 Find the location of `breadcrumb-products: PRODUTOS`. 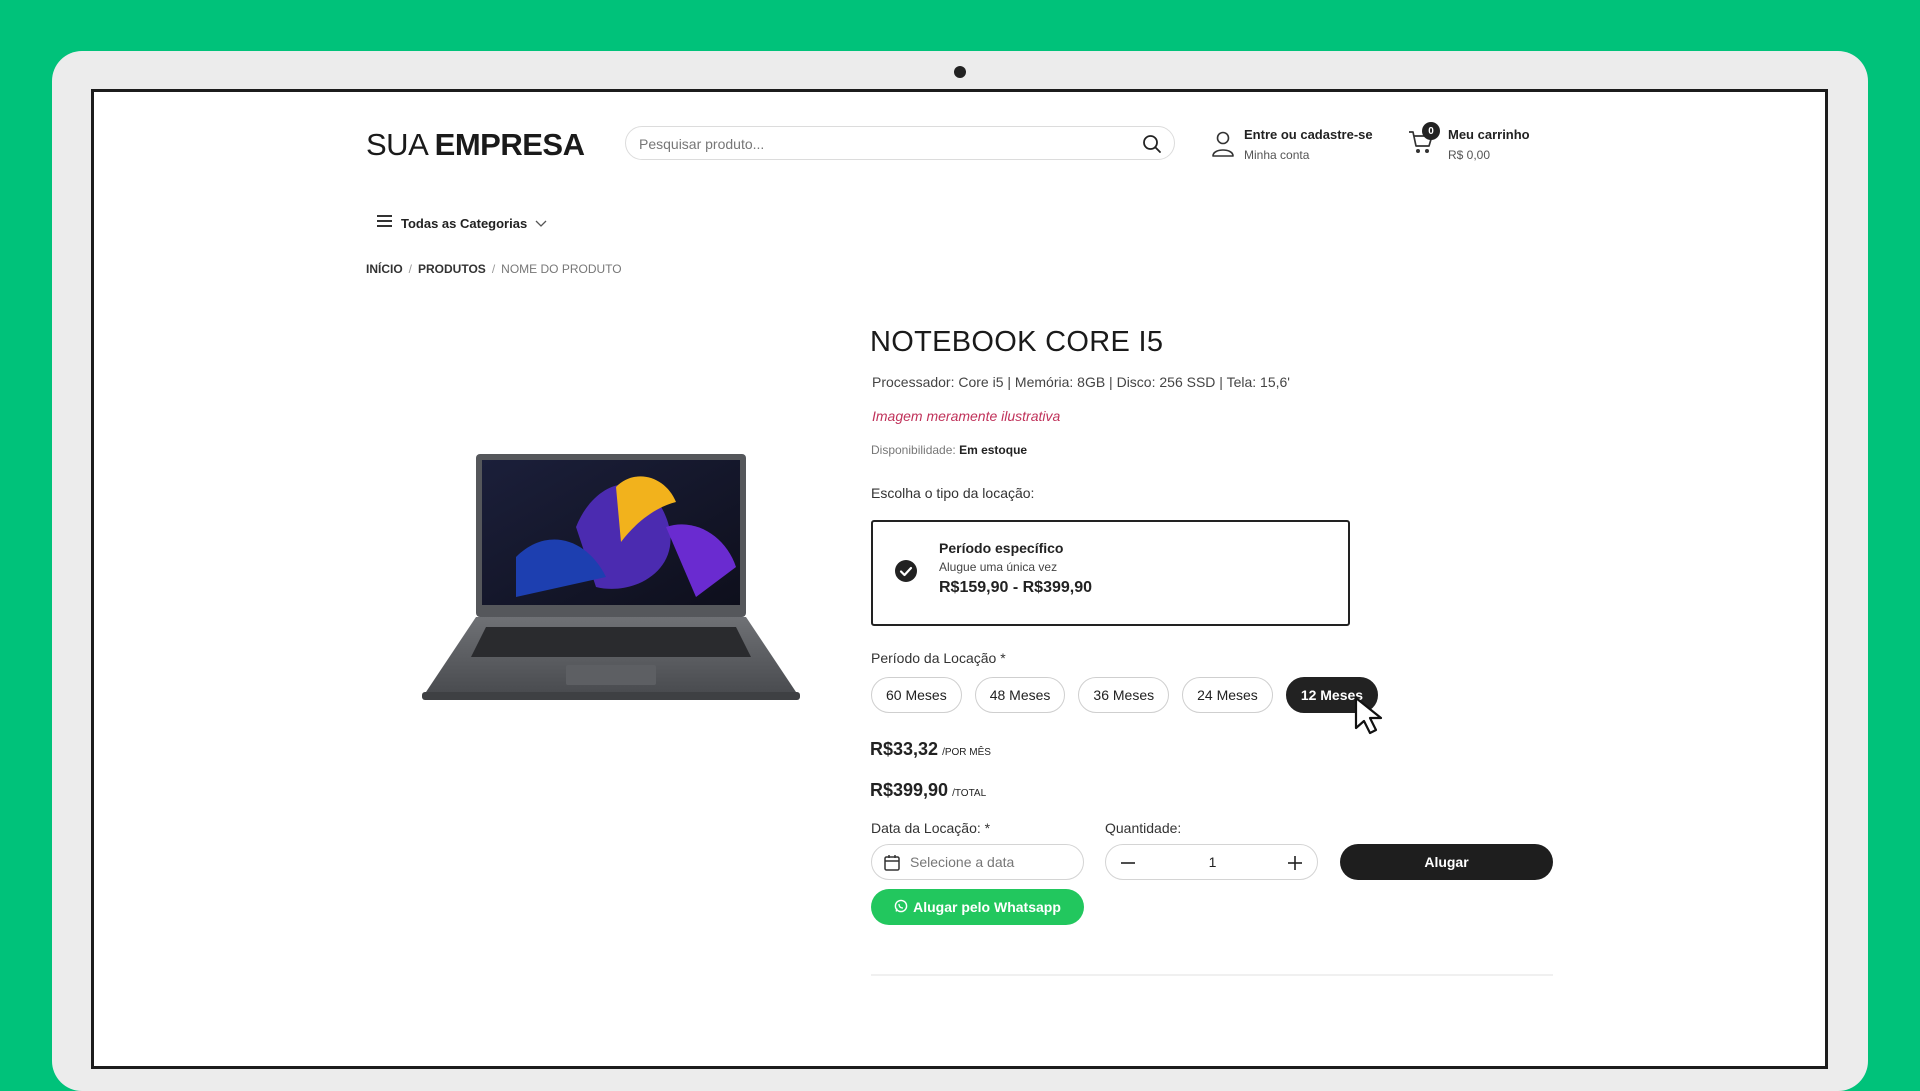

breadcrumb-products: PRODUTOS is located at coordinates (452, 269).